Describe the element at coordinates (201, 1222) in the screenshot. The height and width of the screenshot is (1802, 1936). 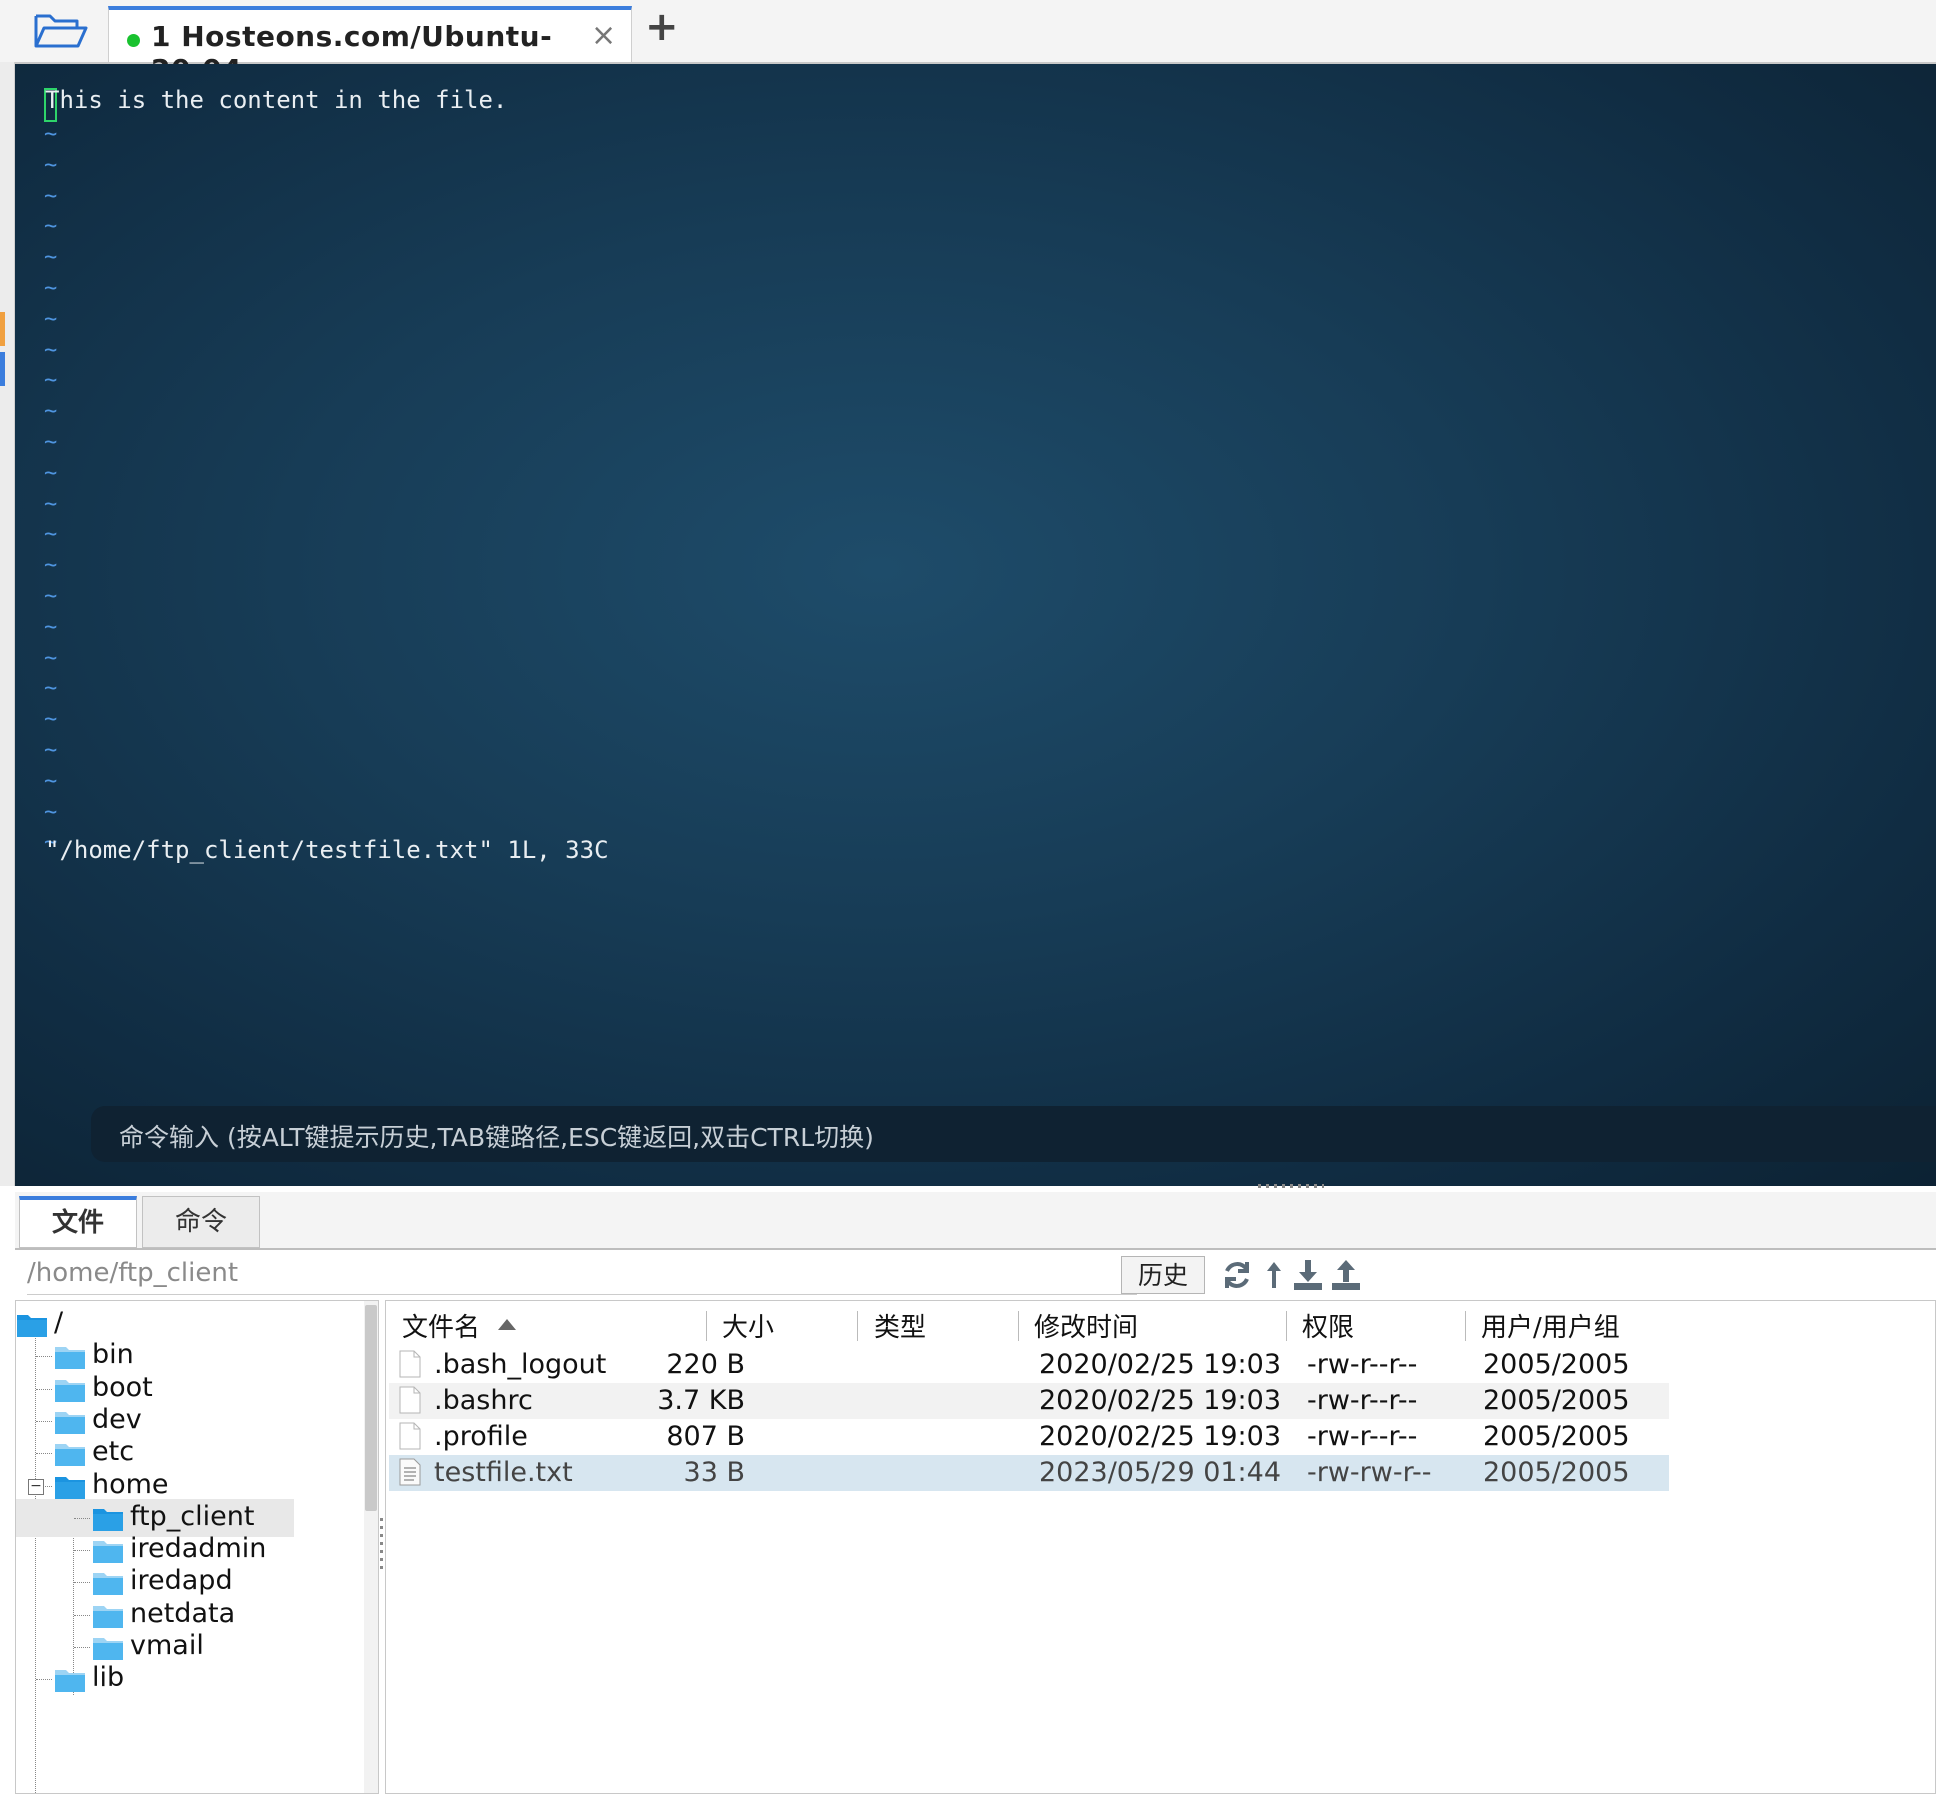
I see `tab-commands: 命令` at that location.